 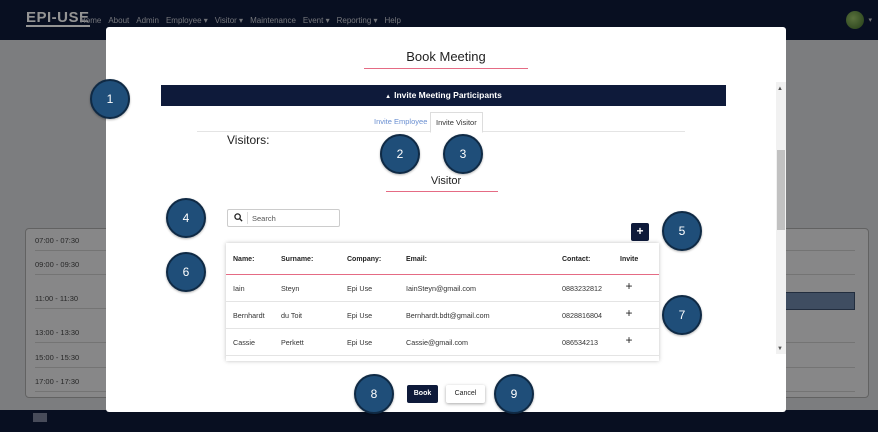 I want to click on book-button: Book, so click(x=422, y=394).